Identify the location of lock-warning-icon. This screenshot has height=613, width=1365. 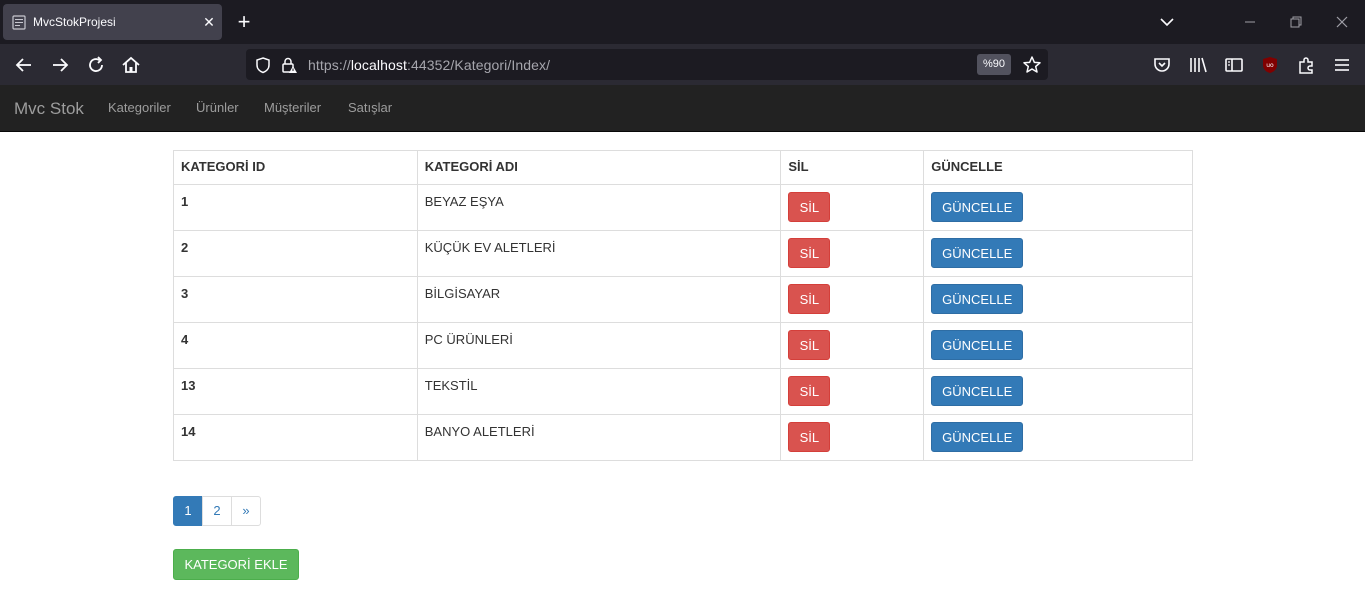
(289, 65).